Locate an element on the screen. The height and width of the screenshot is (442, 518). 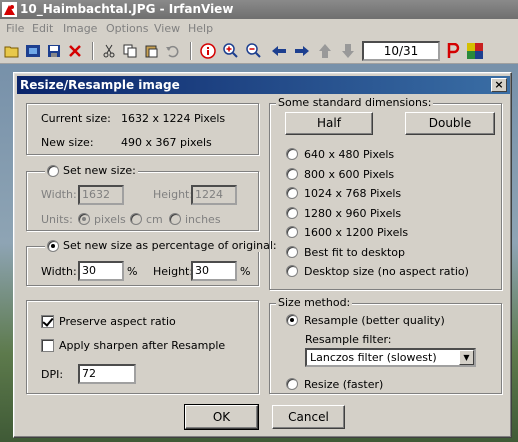
first-file-icon is located at coordinates (325, 51).